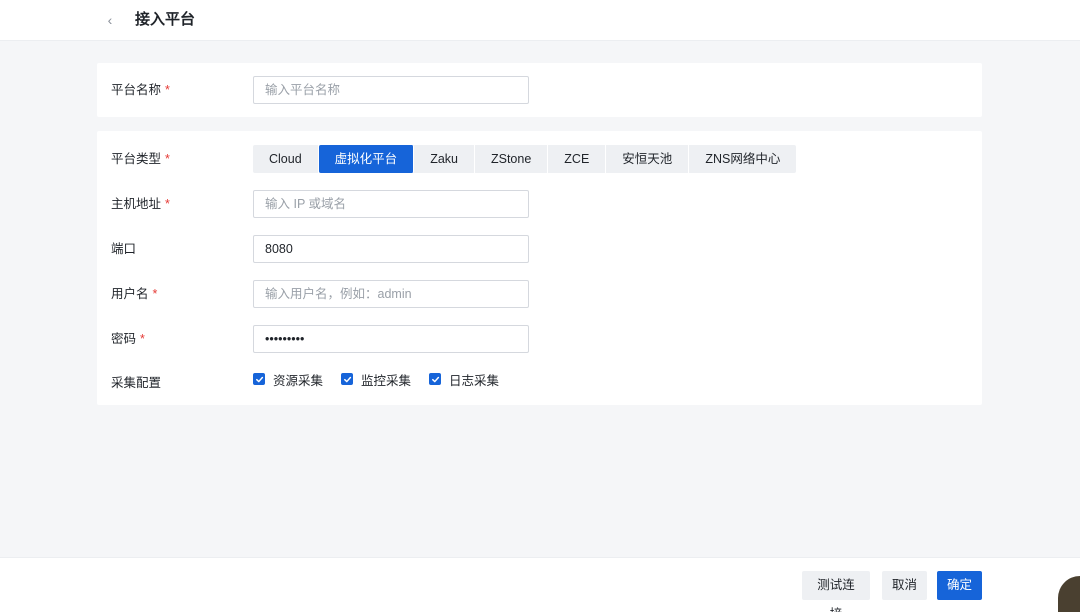 Image resolution: width=1080 pixels, height=612 pixels. What do you see at coordinates (539, 294) in the screenshot?
I see `username-row: 用户名 *` at bounding box center [539, 294].